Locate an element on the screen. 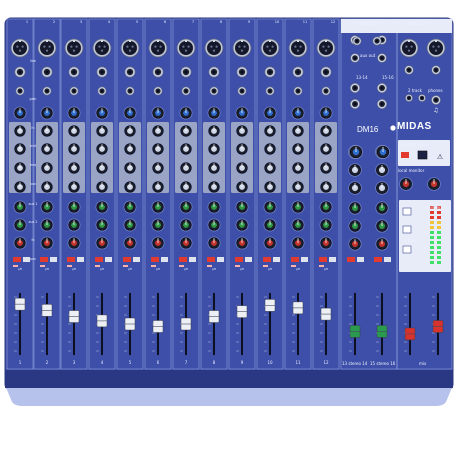  section-local-monitor: local monitor is located at coordinates (411, 170).